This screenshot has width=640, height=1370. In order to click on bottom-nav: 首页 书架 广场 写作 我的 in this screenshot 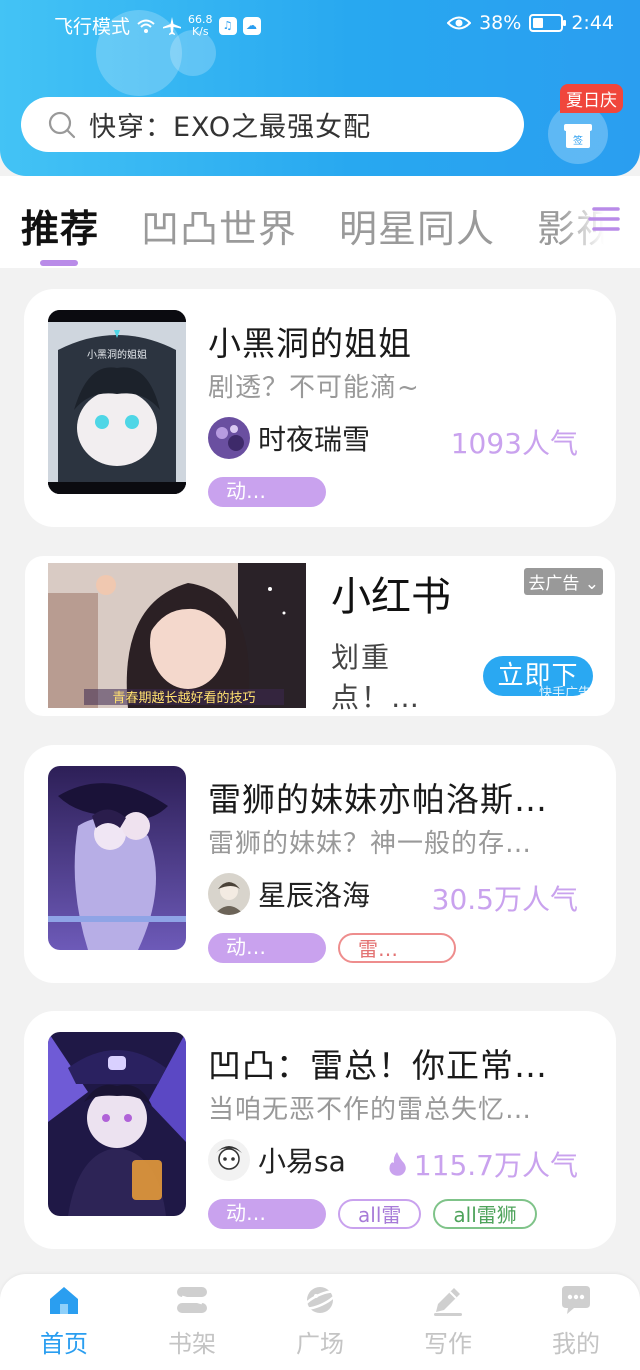, I will do `click(320, 1322)`.